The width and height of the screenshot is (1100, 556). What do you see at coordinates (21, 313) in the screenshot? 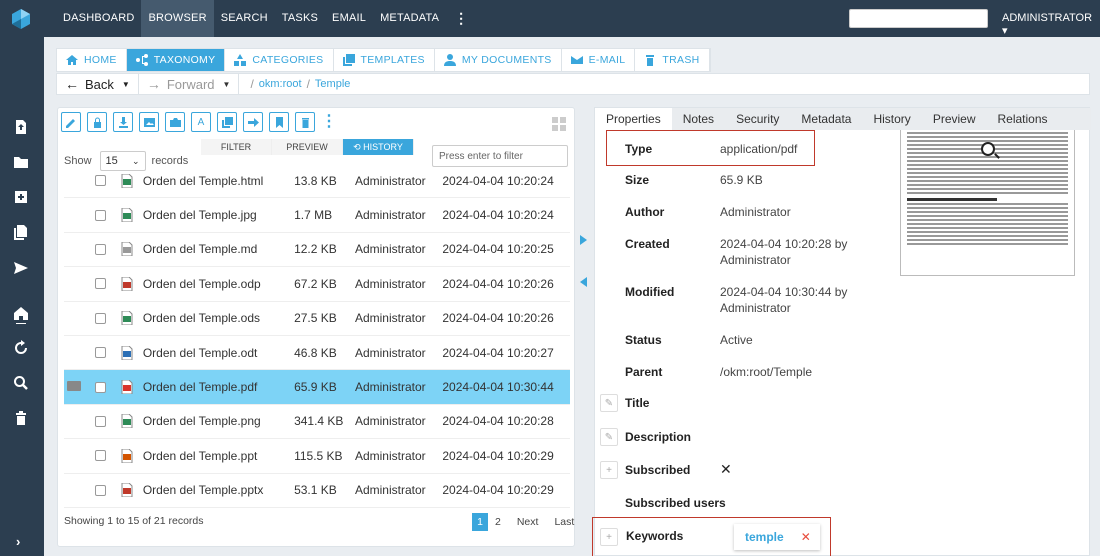
I see `home-folder-icon` at bounding box center [21, 313].